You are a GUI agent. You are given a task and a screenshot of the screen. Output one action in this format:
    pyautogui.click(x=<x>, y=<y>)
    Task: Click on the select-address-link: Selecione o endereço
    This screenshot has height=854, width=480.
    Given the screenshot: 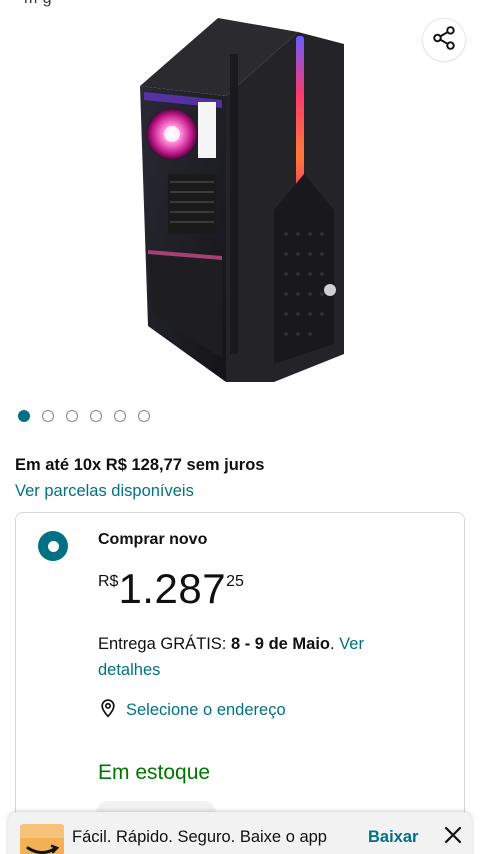 What is the action you would take?
    pyautogui.click(x=192, y=710)
    